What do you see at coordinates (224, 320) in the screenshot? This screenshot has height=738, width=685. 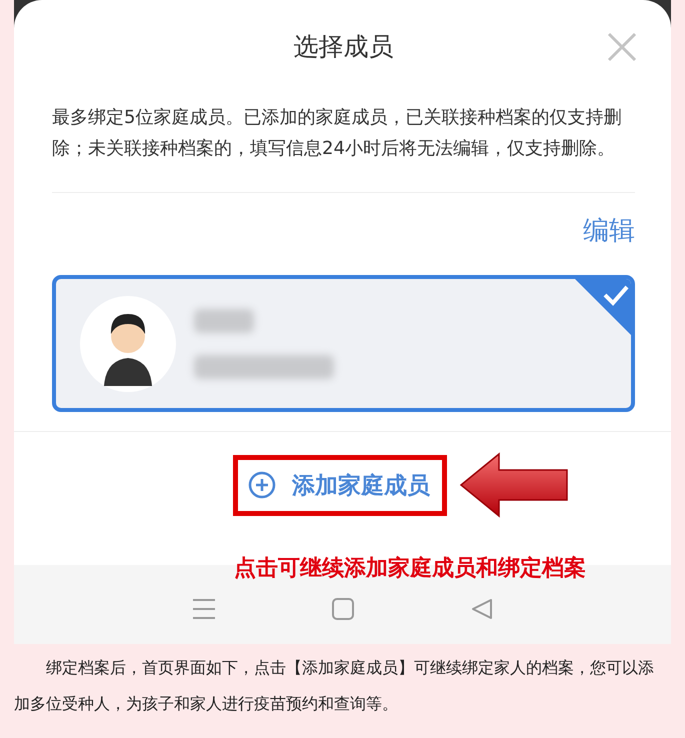 I see `blurred-name` at bounding box center [224, 320].